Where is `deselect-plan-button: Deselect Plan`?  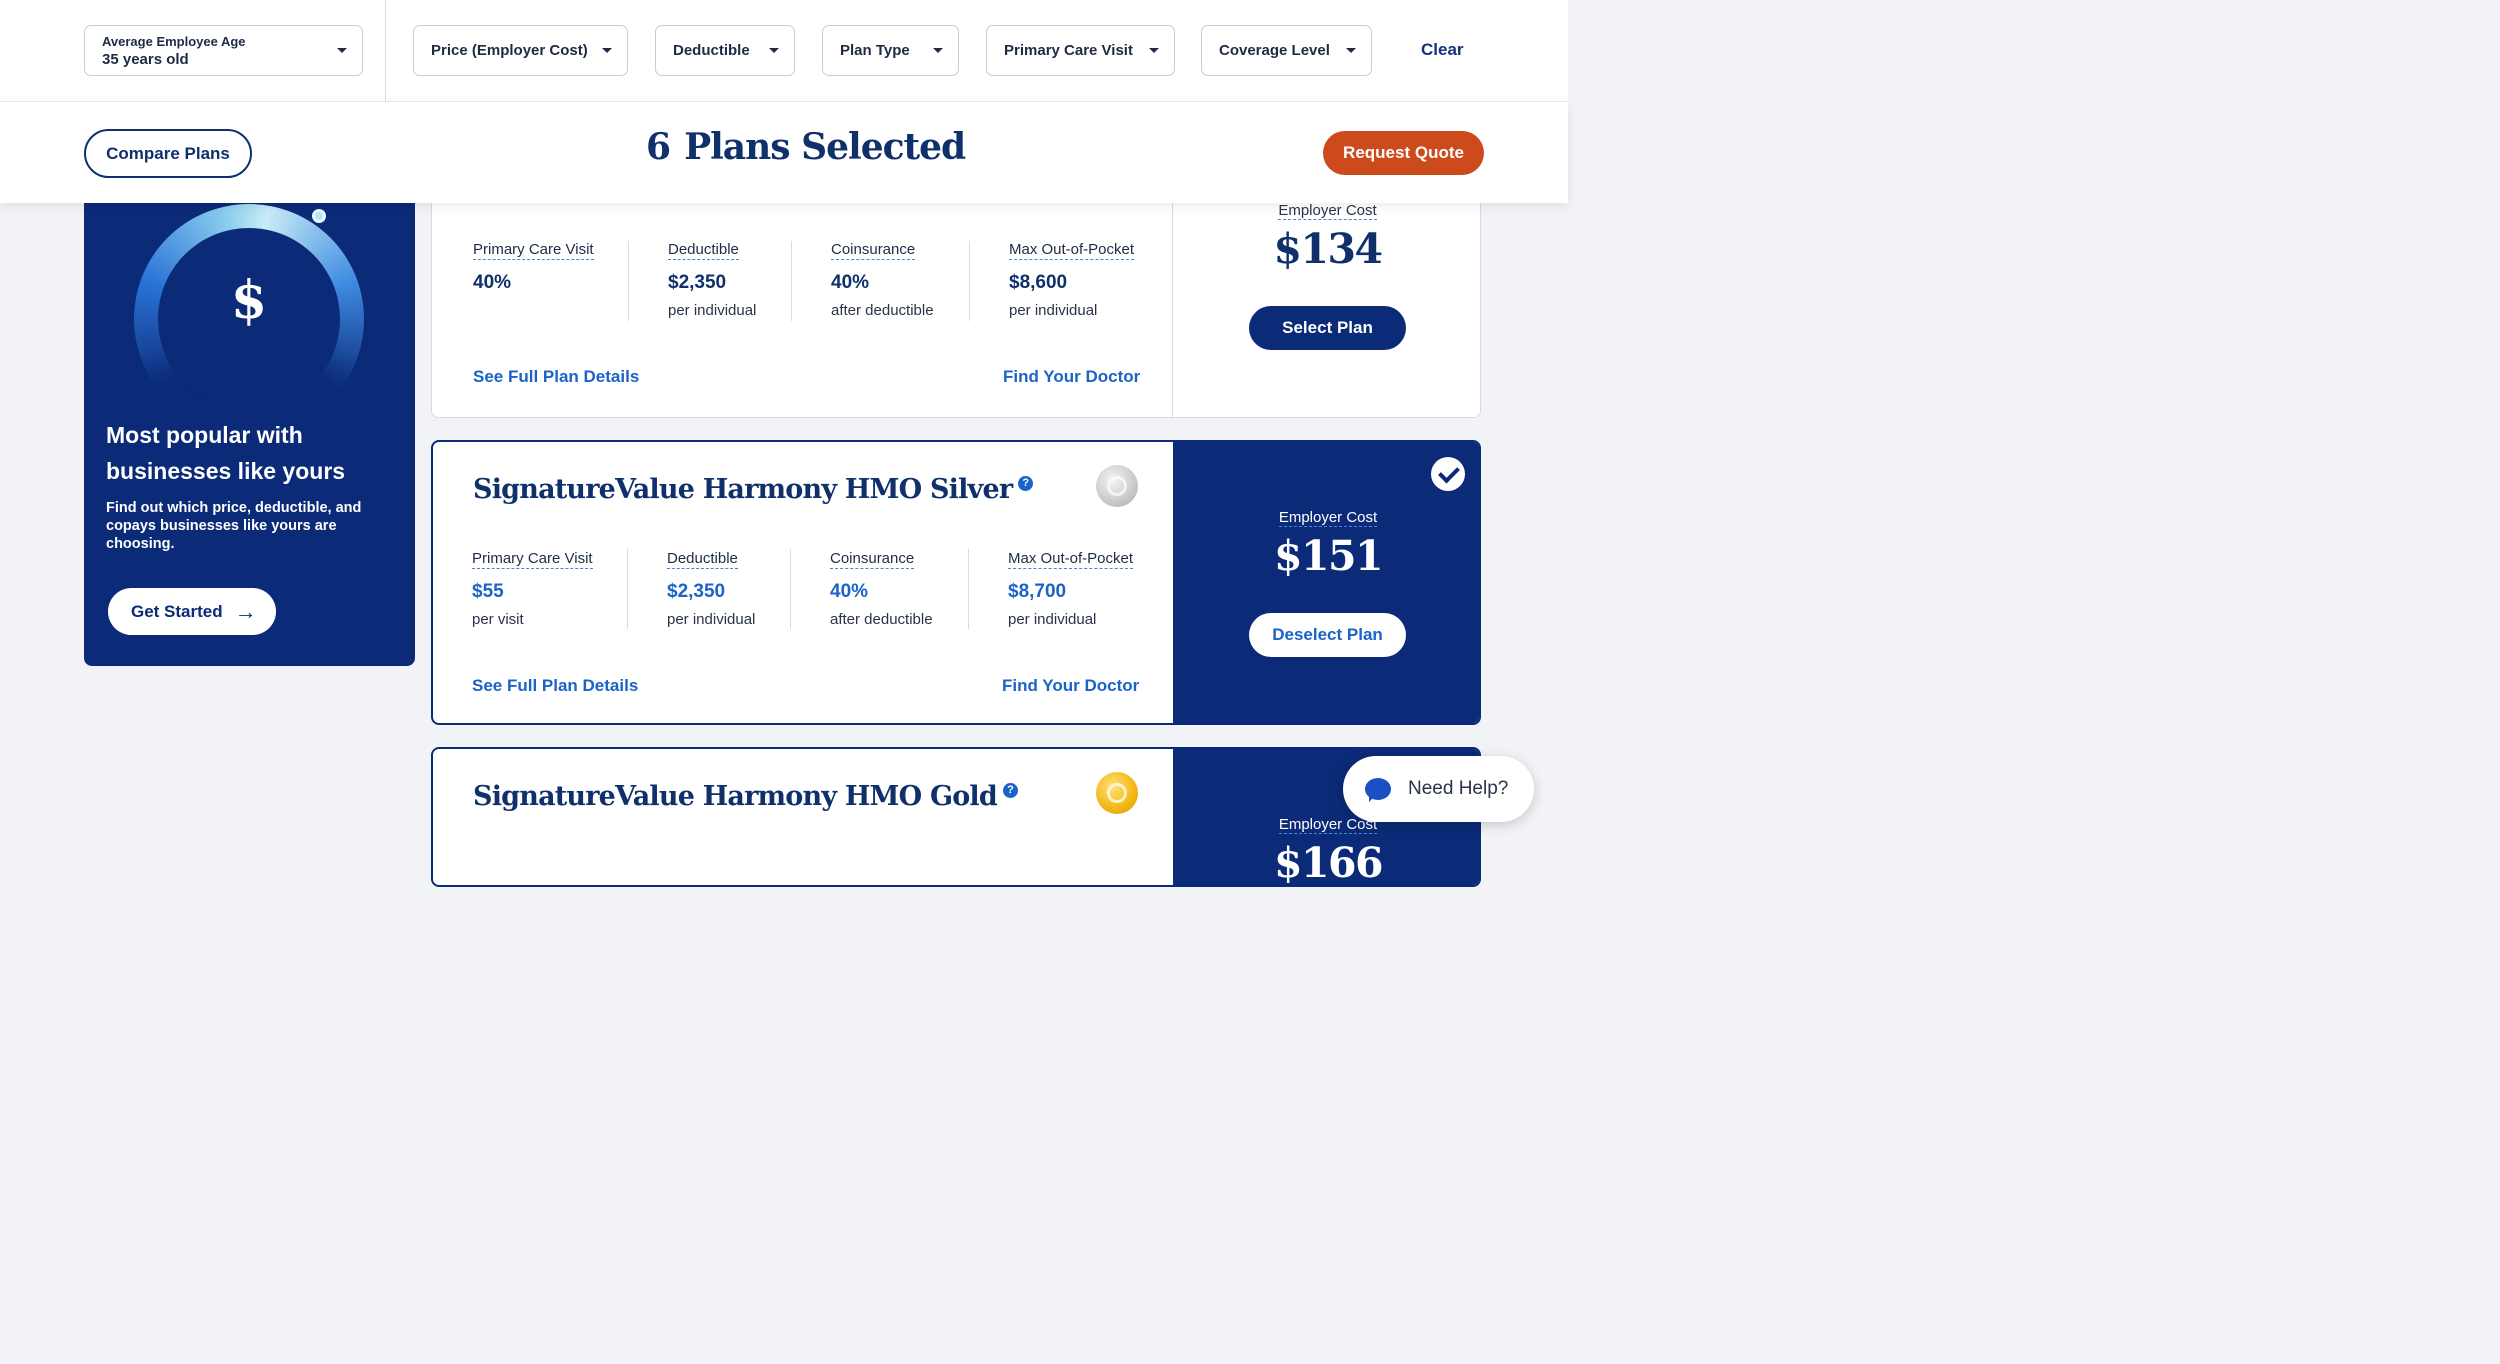
deselect-plan-button: Deselect Plan is located at coordinates (1327, 635).